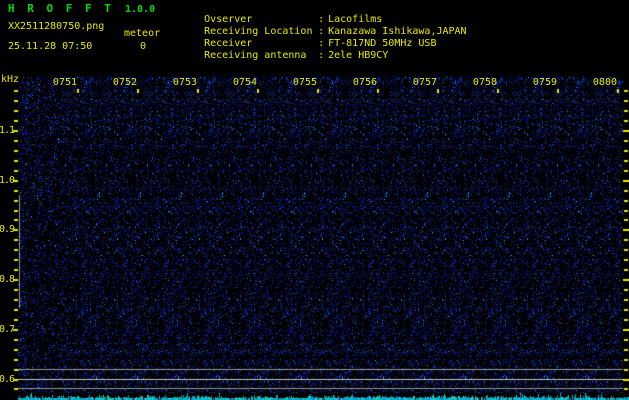  What do you see at coordinates (281, 15) in the screenshot?
I see `info-row-observer: Ovserver: Lacofilms` at bounding box center [281, 15].